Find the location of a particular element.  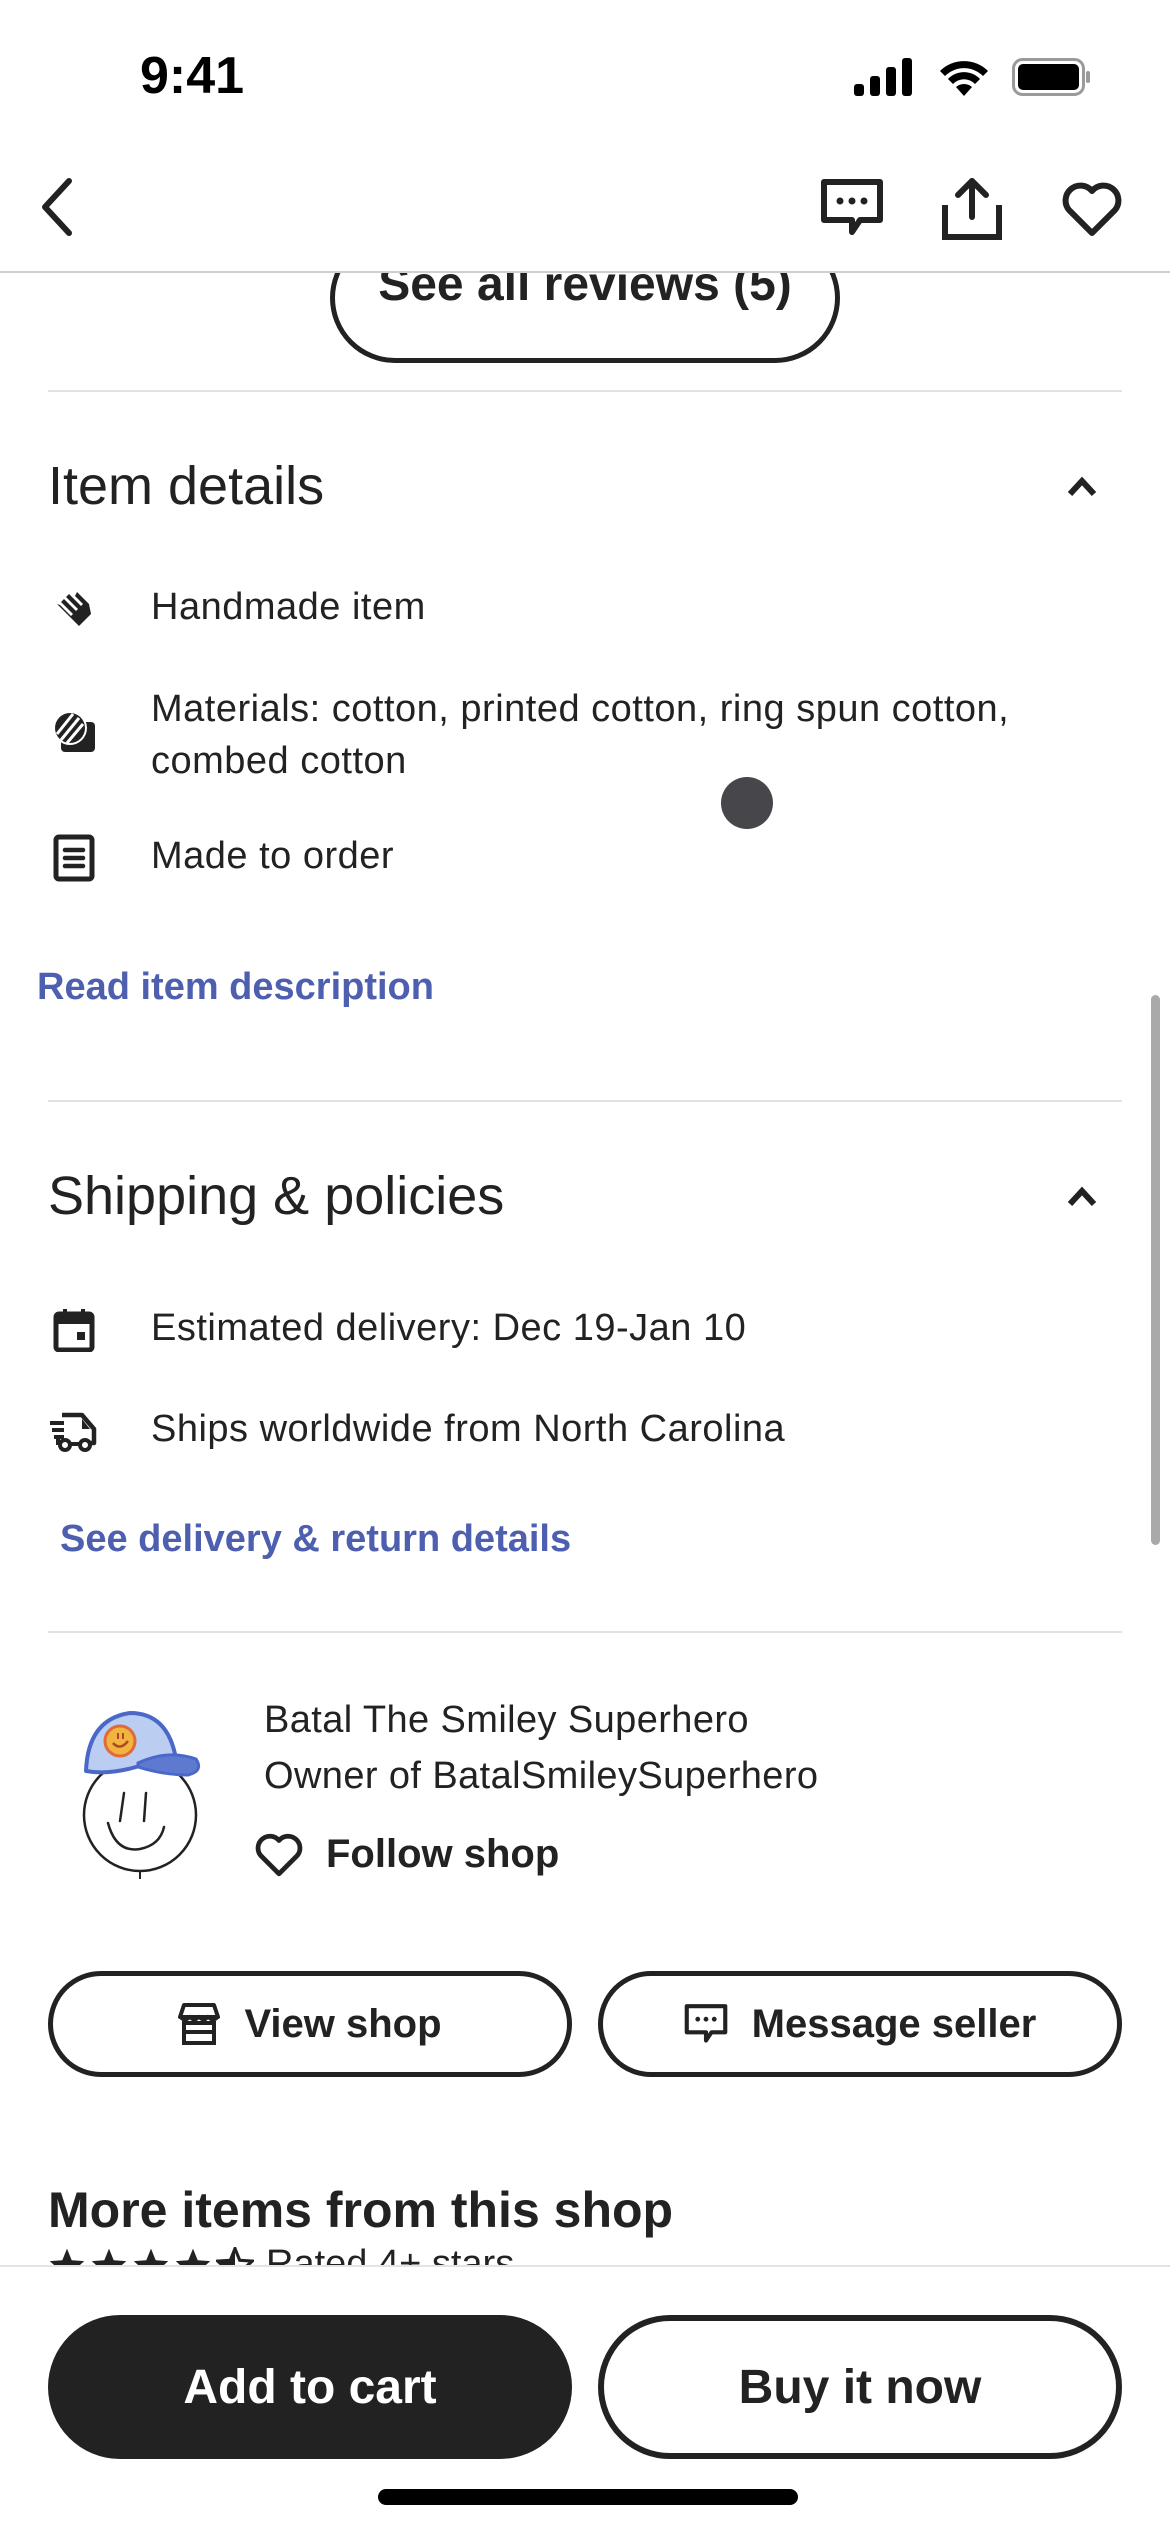

follow-shop-button: Follow shop is located at coordinates (406, 1854).